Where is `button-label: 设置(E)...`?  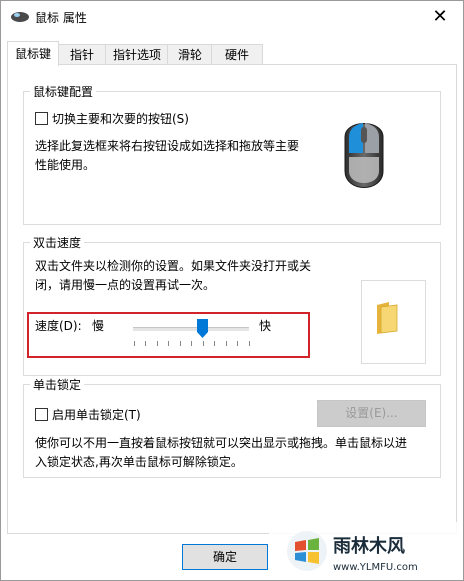
button-label: 设置(E)... is located at coordinates (371, 413).